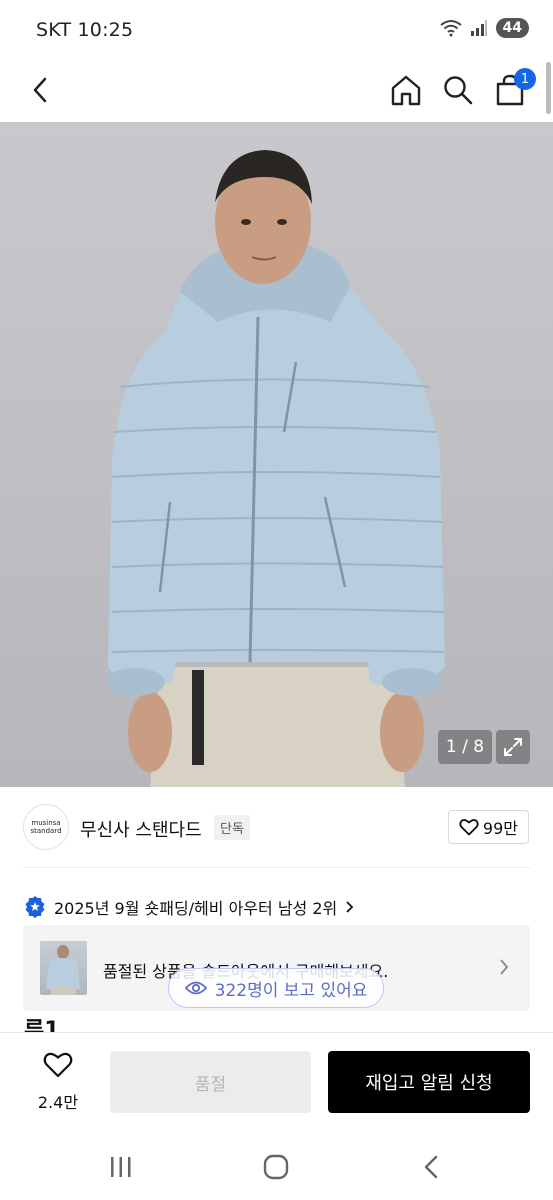  What do you see at coordinates (291, 990) in the screenshot?
I see `viewers-text: 322명이 보고 있어요` at bounding box center [291, 990].